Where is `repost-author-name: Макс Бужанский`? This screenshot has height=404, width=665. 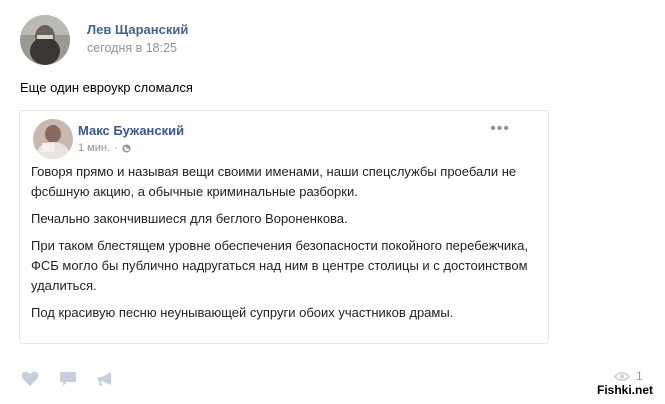
repost-author-name: Макс Бужанский is located at coordinates (131, 130).